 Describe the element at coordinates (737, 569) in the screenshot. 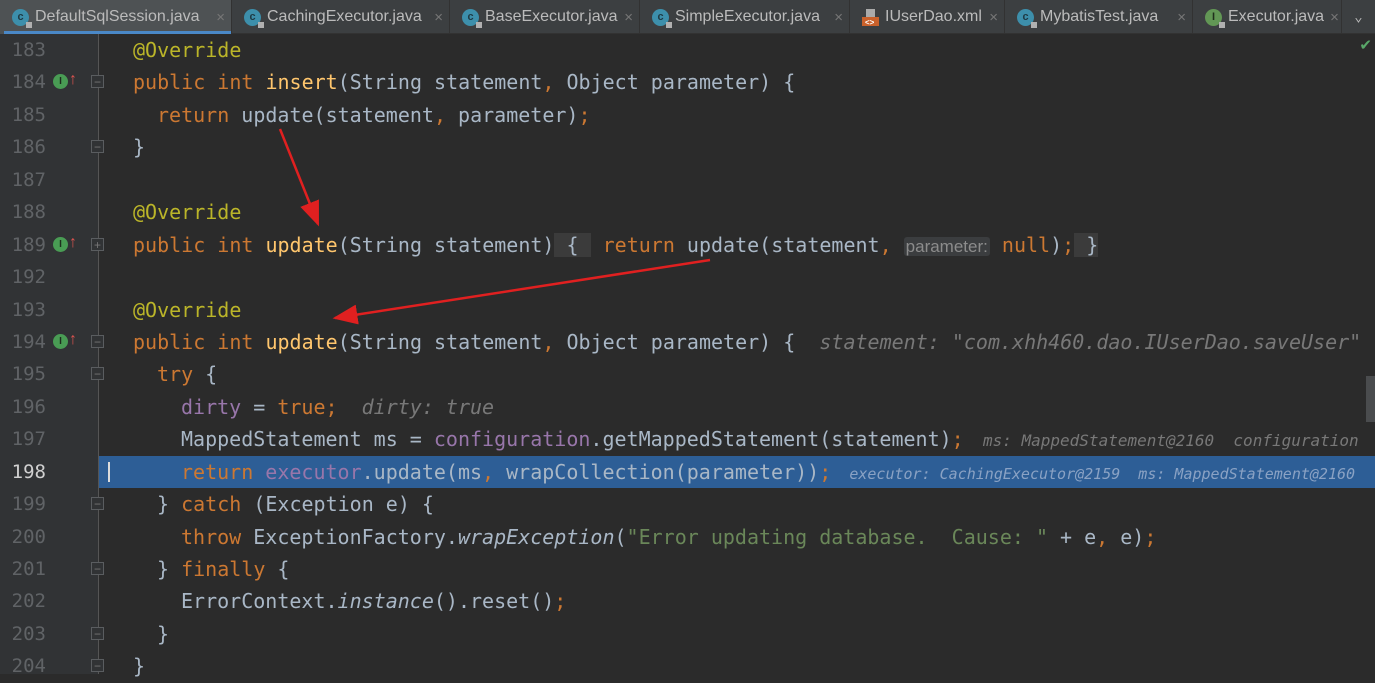

I see `code-text: } finally {` at that location.